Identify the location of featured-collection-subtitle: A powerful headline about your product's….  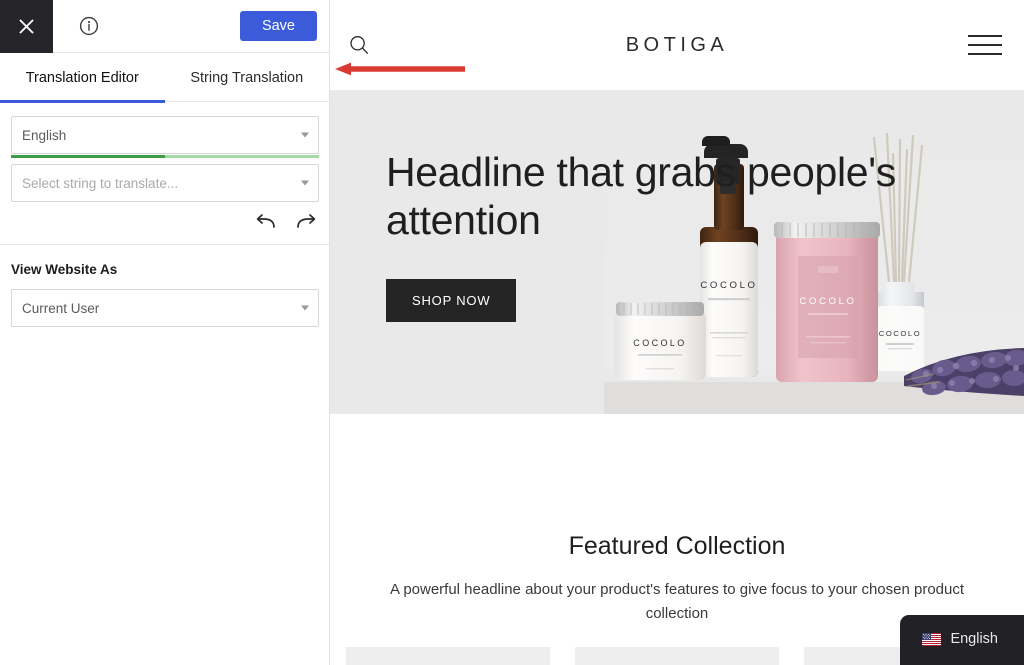
(677, 602).